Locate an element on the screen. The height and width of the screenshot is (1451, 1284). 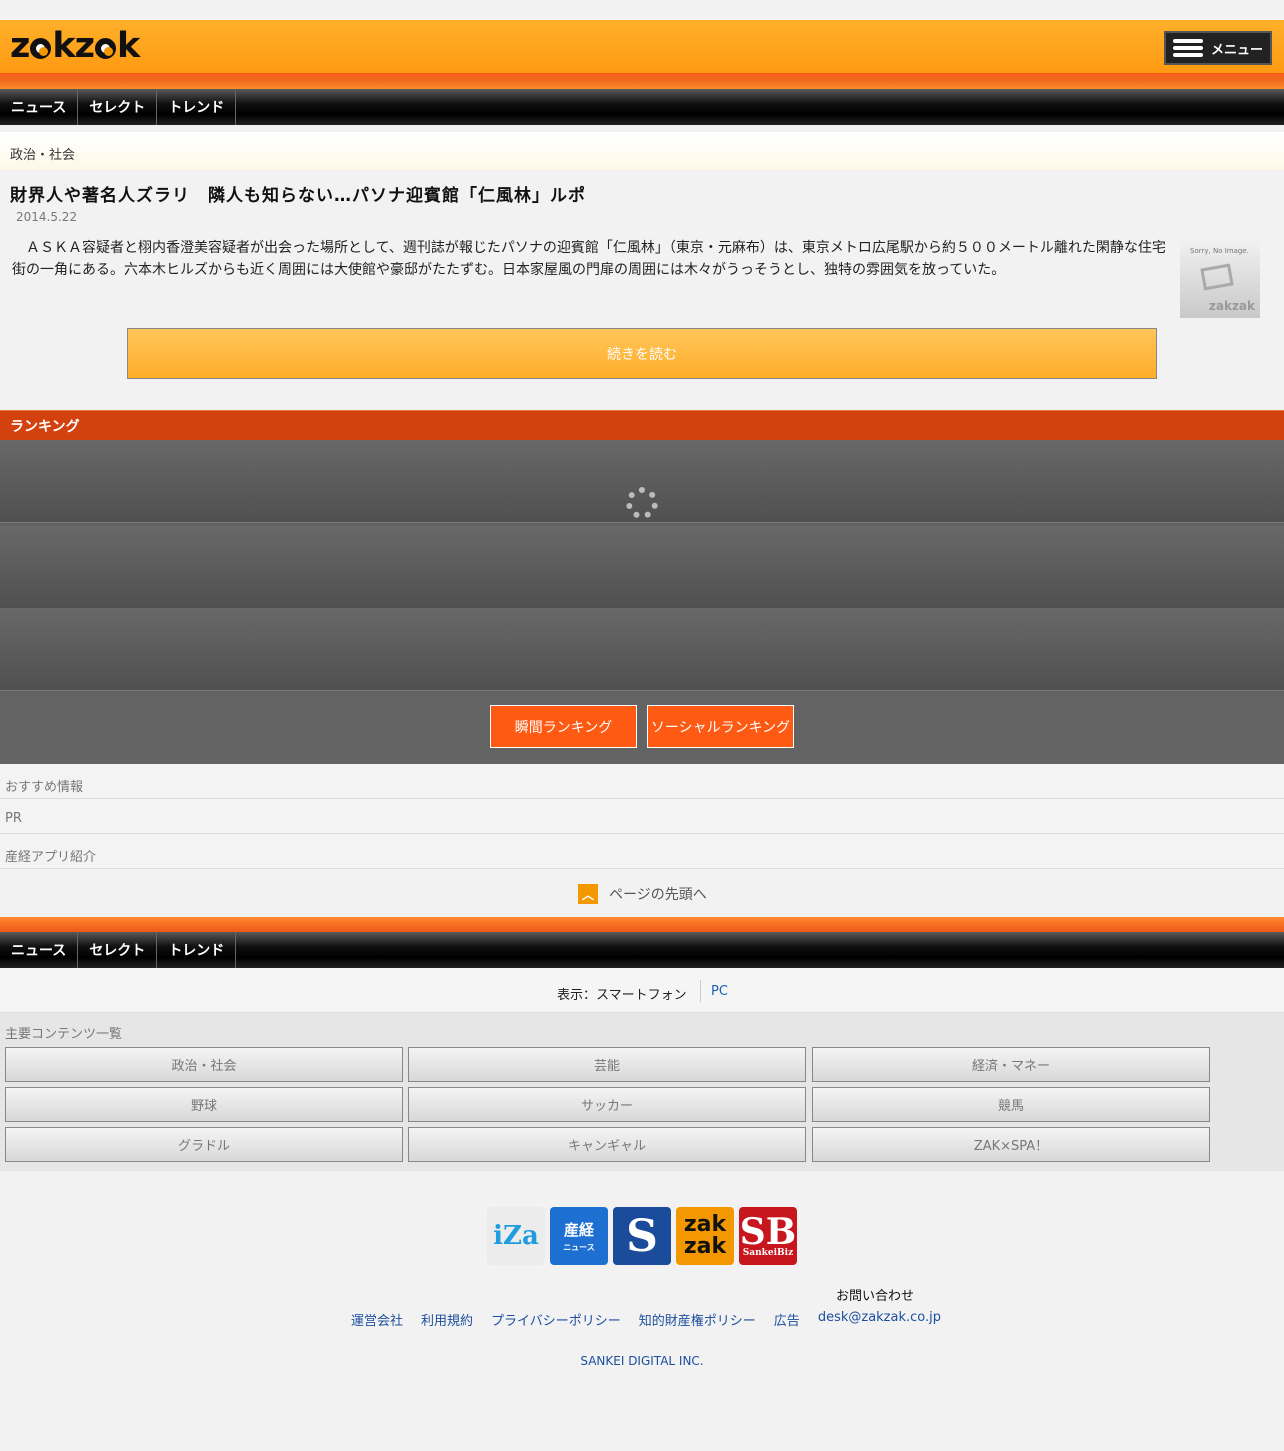
sanspo-logo: S is located at coordinates (642, 1236).